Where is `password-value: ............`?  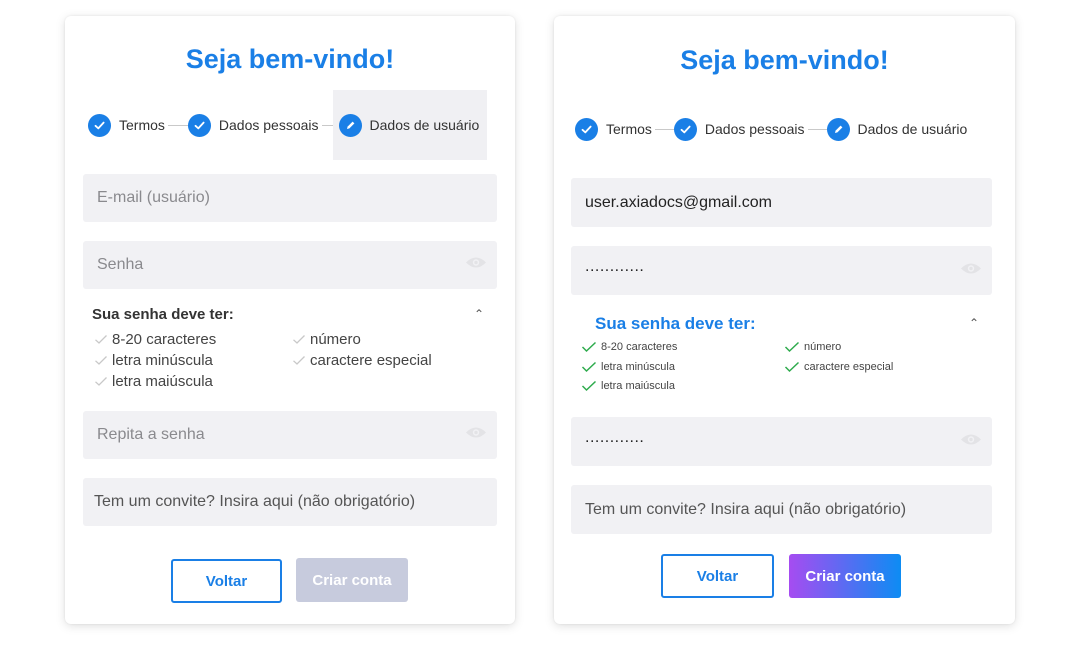 password-value: ............ is located at coordinates (615, 266).